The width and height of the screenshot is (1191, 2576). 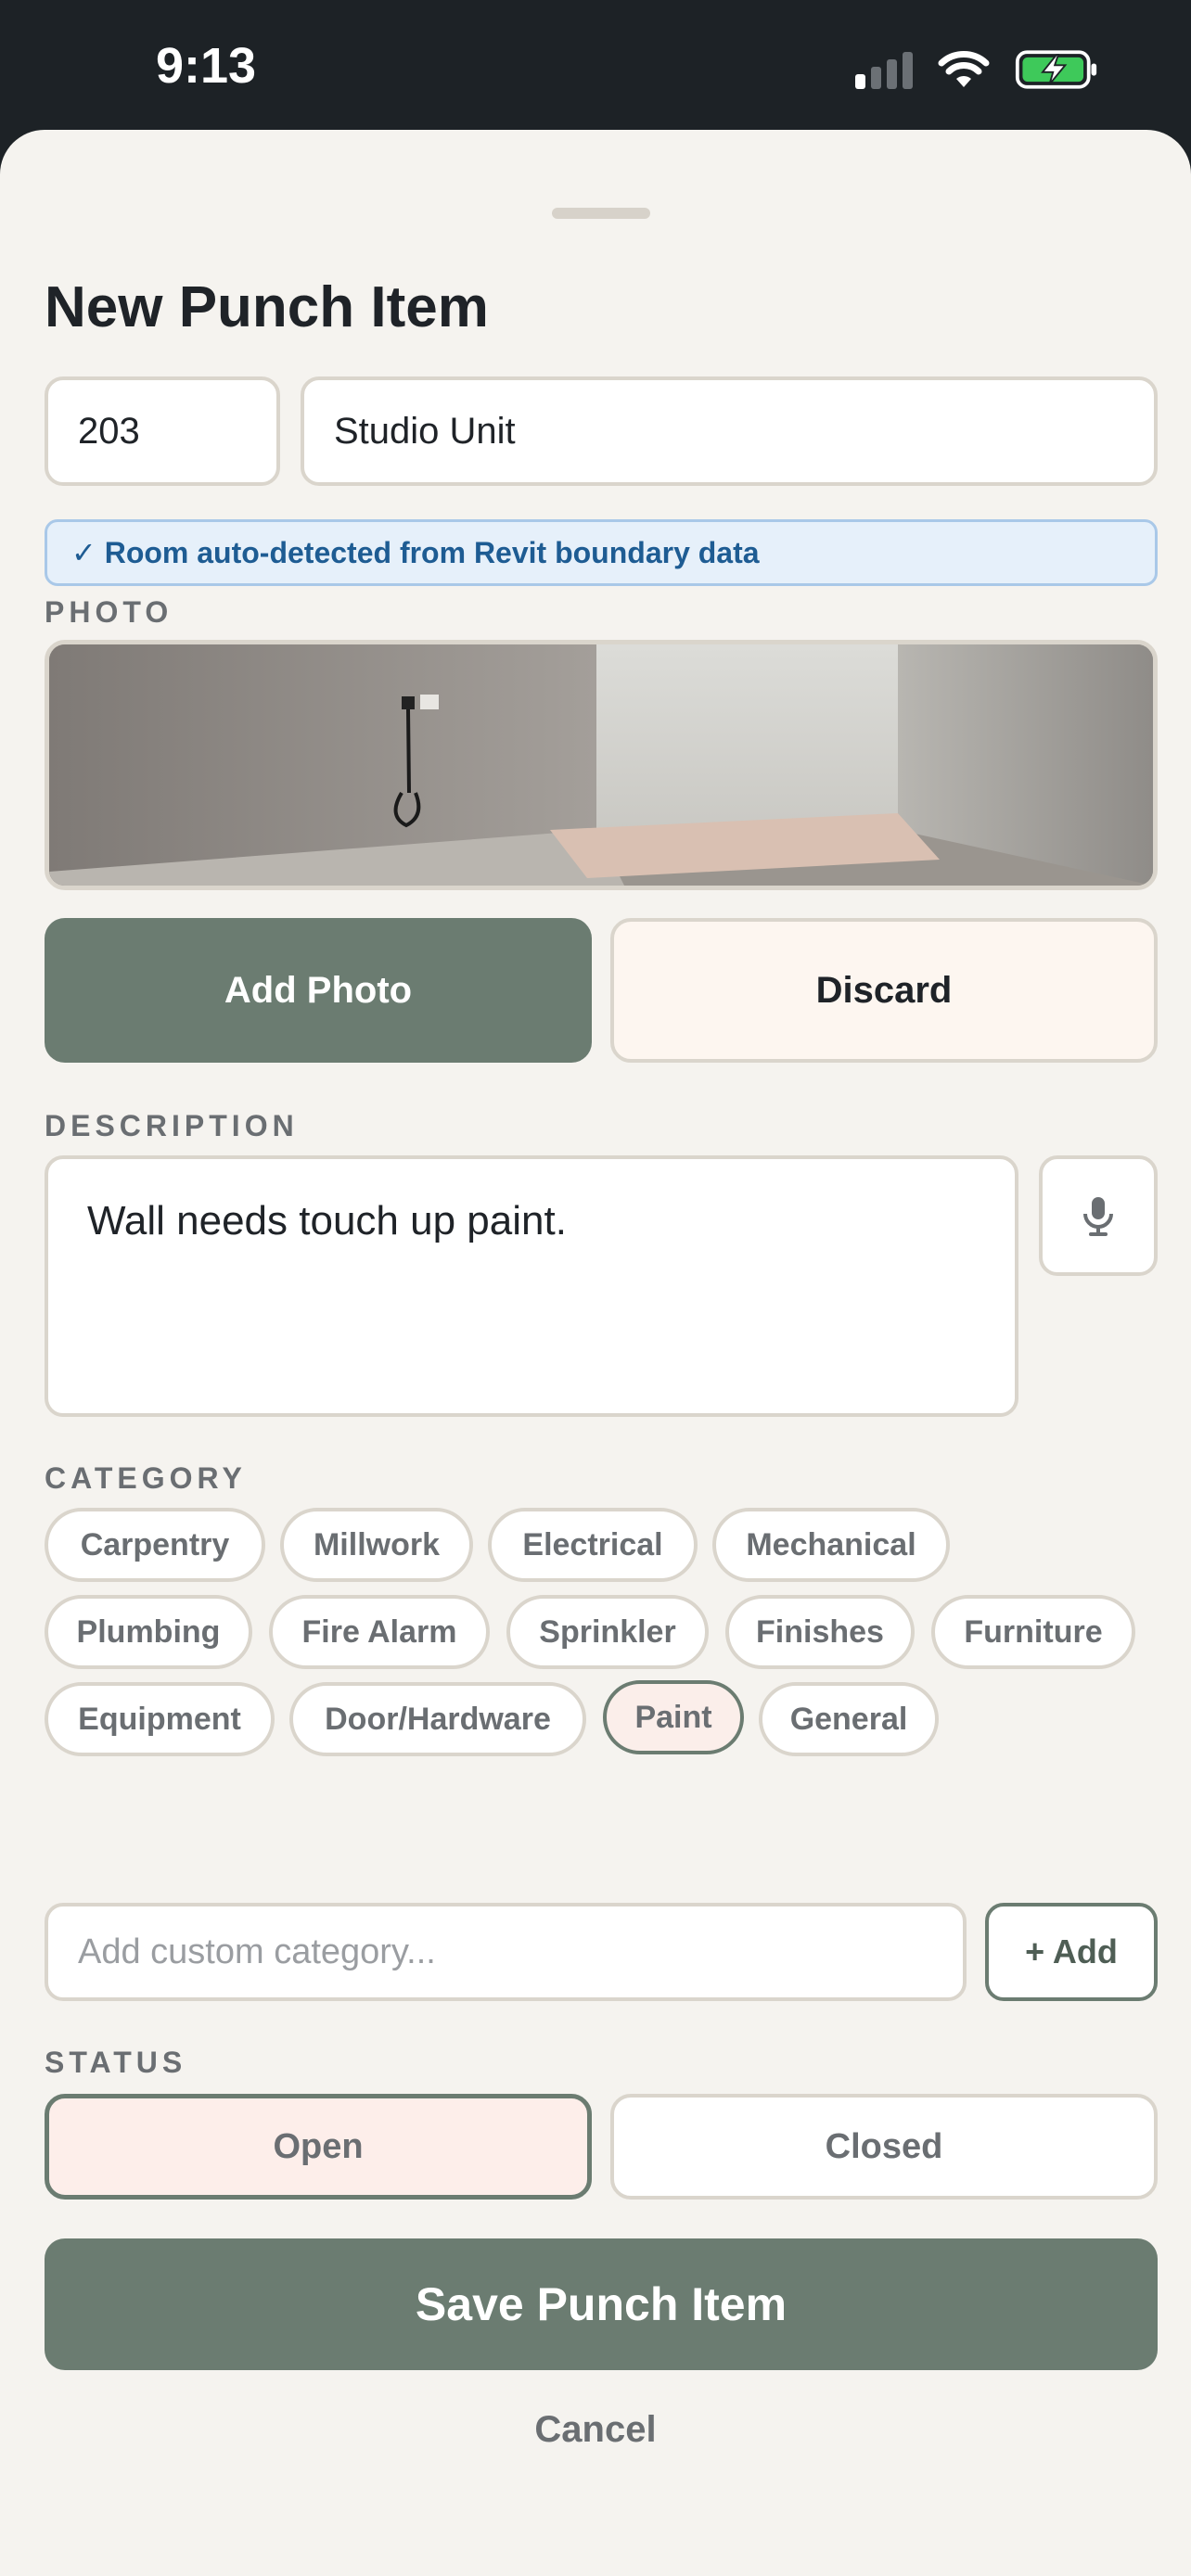 What do you see at coordinates (729, 431) in the screenshot?
I see `room-name-field: Studio Unit` at bounding box center [729, 431].